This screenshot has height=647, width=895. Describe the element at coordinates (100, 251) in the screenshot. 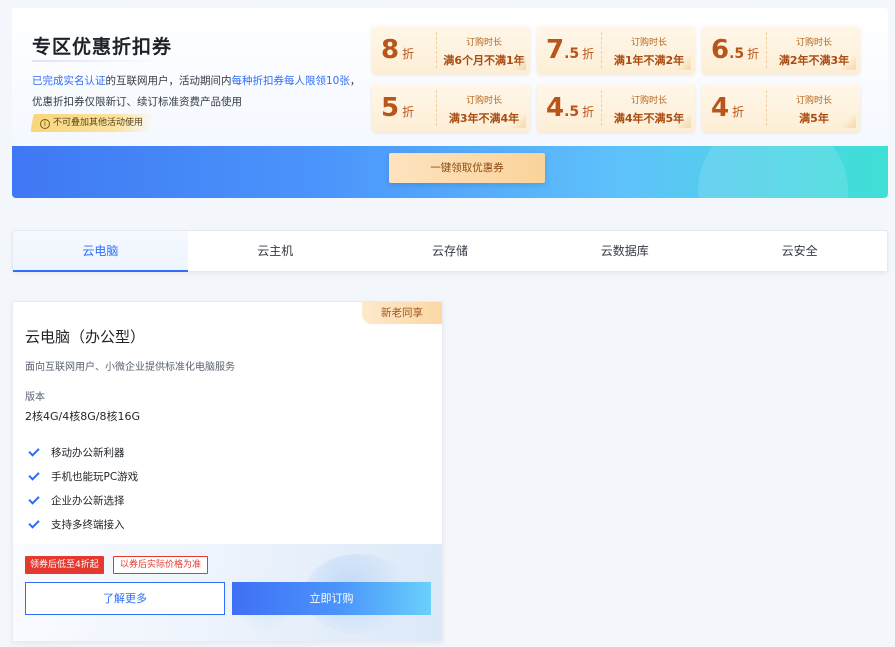

I see `tab-cloud-desktop: 云电脑` at that location.